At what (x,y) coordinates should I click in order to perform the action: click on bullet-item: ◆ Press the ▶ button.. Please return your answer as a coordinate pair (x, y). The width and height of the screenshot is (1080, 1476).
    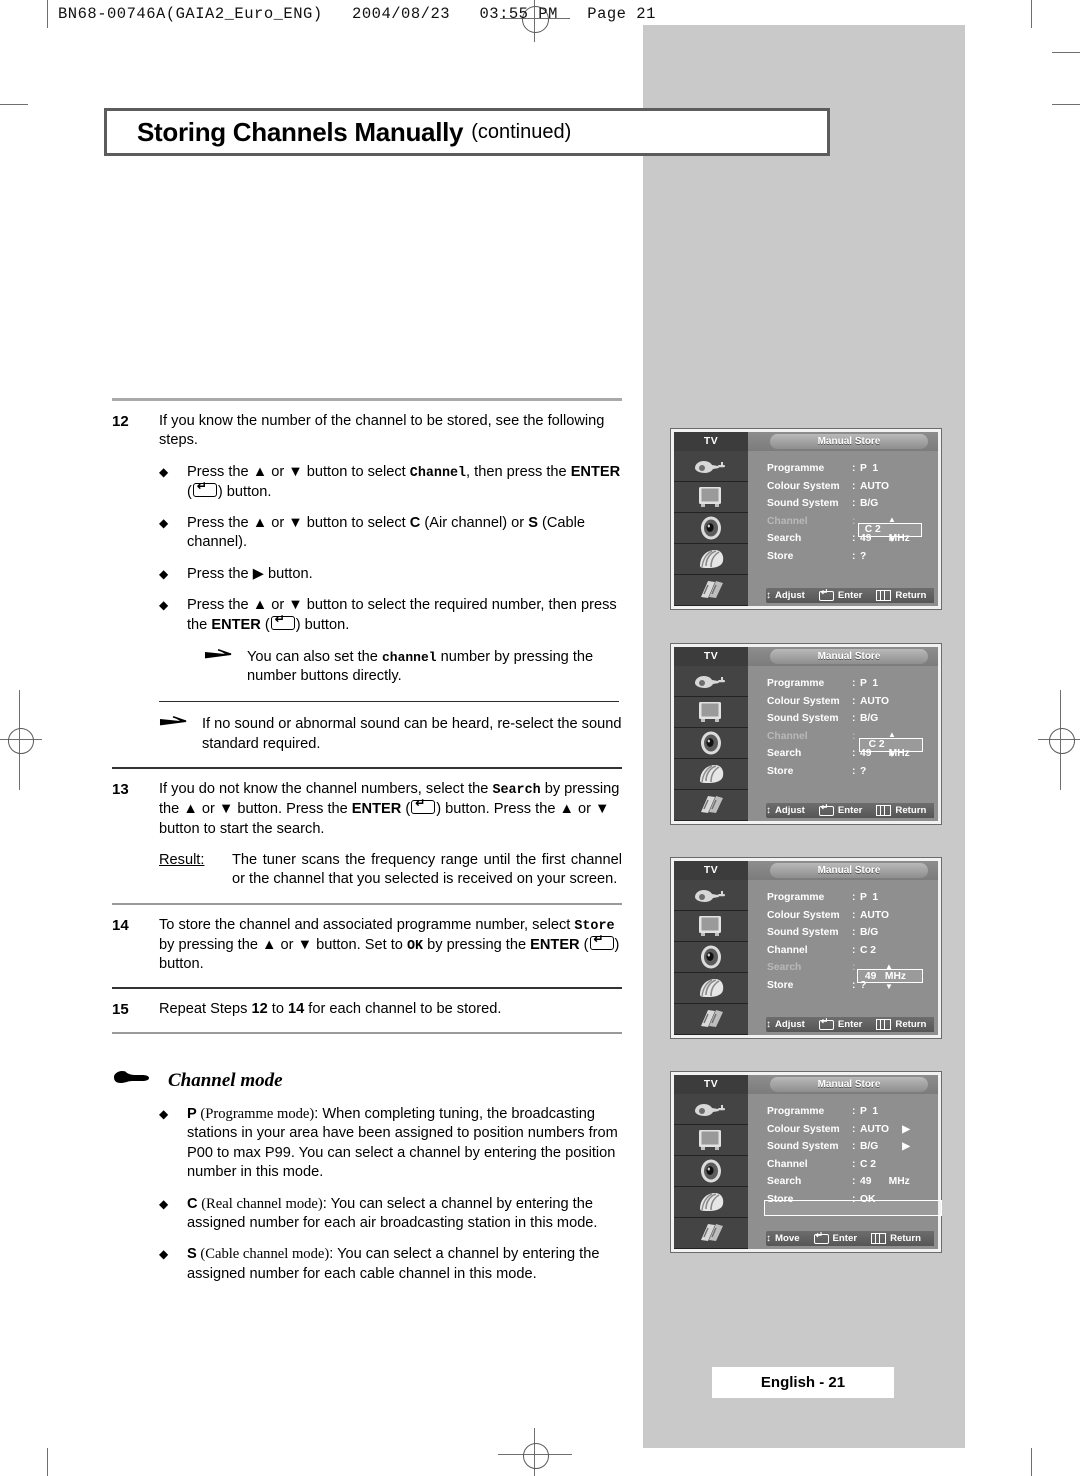
    Looking at the image, I should click on (390, 574).